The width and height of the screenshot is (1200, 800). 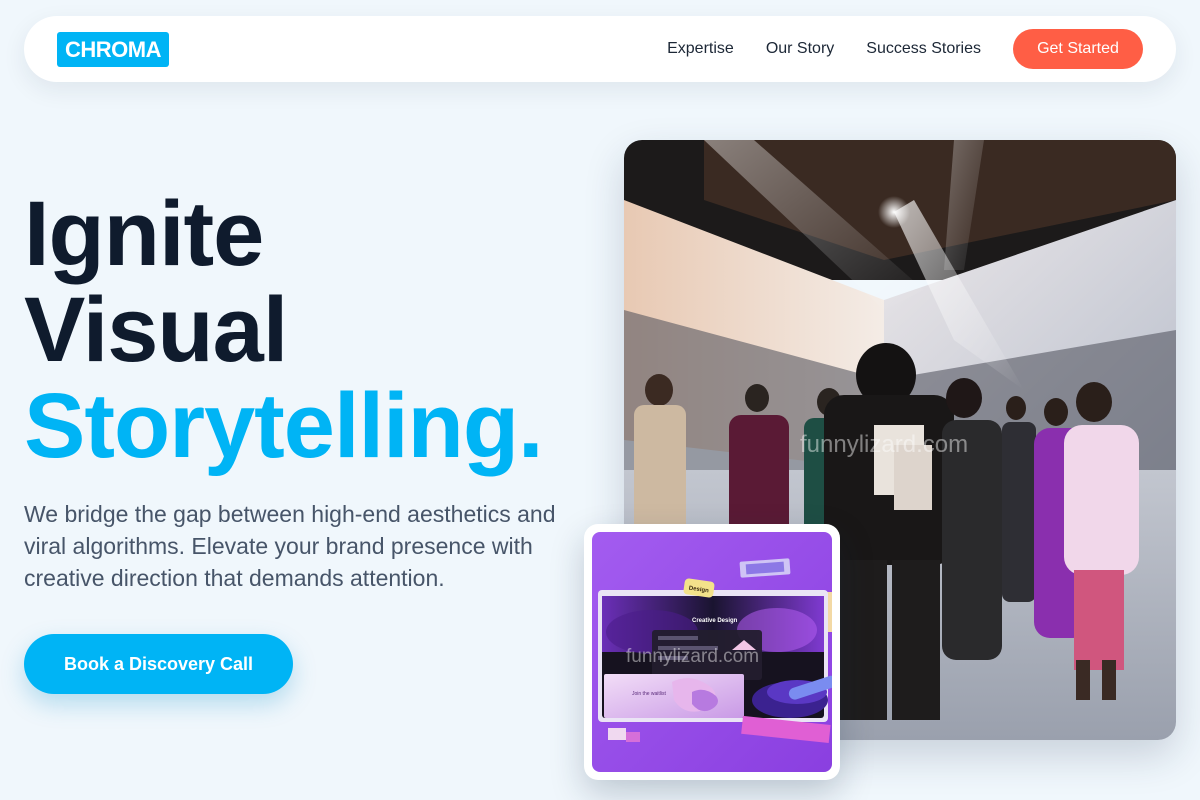 I want to click on get-started-button: Get Started, so click(x=1078, y=49).